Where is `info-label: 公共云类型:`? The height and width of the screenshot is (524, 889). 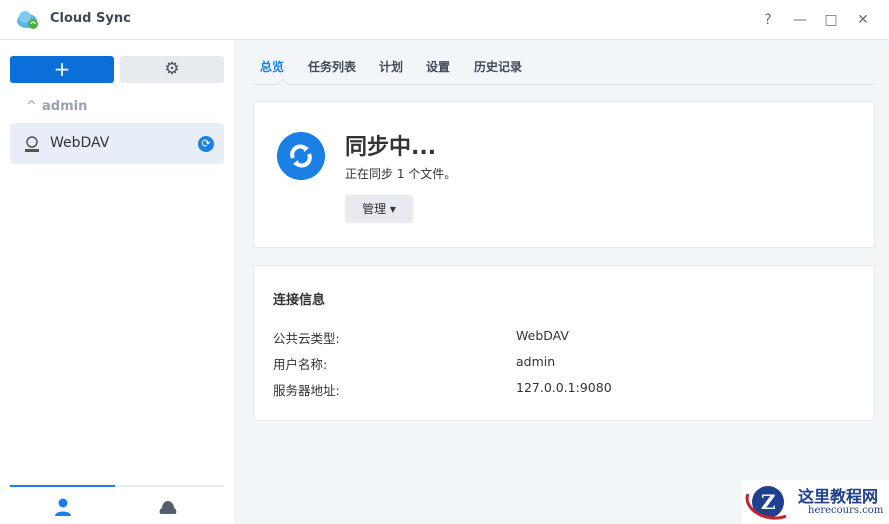 info-label: 公共云类型: is located at coordinates (306, 338).